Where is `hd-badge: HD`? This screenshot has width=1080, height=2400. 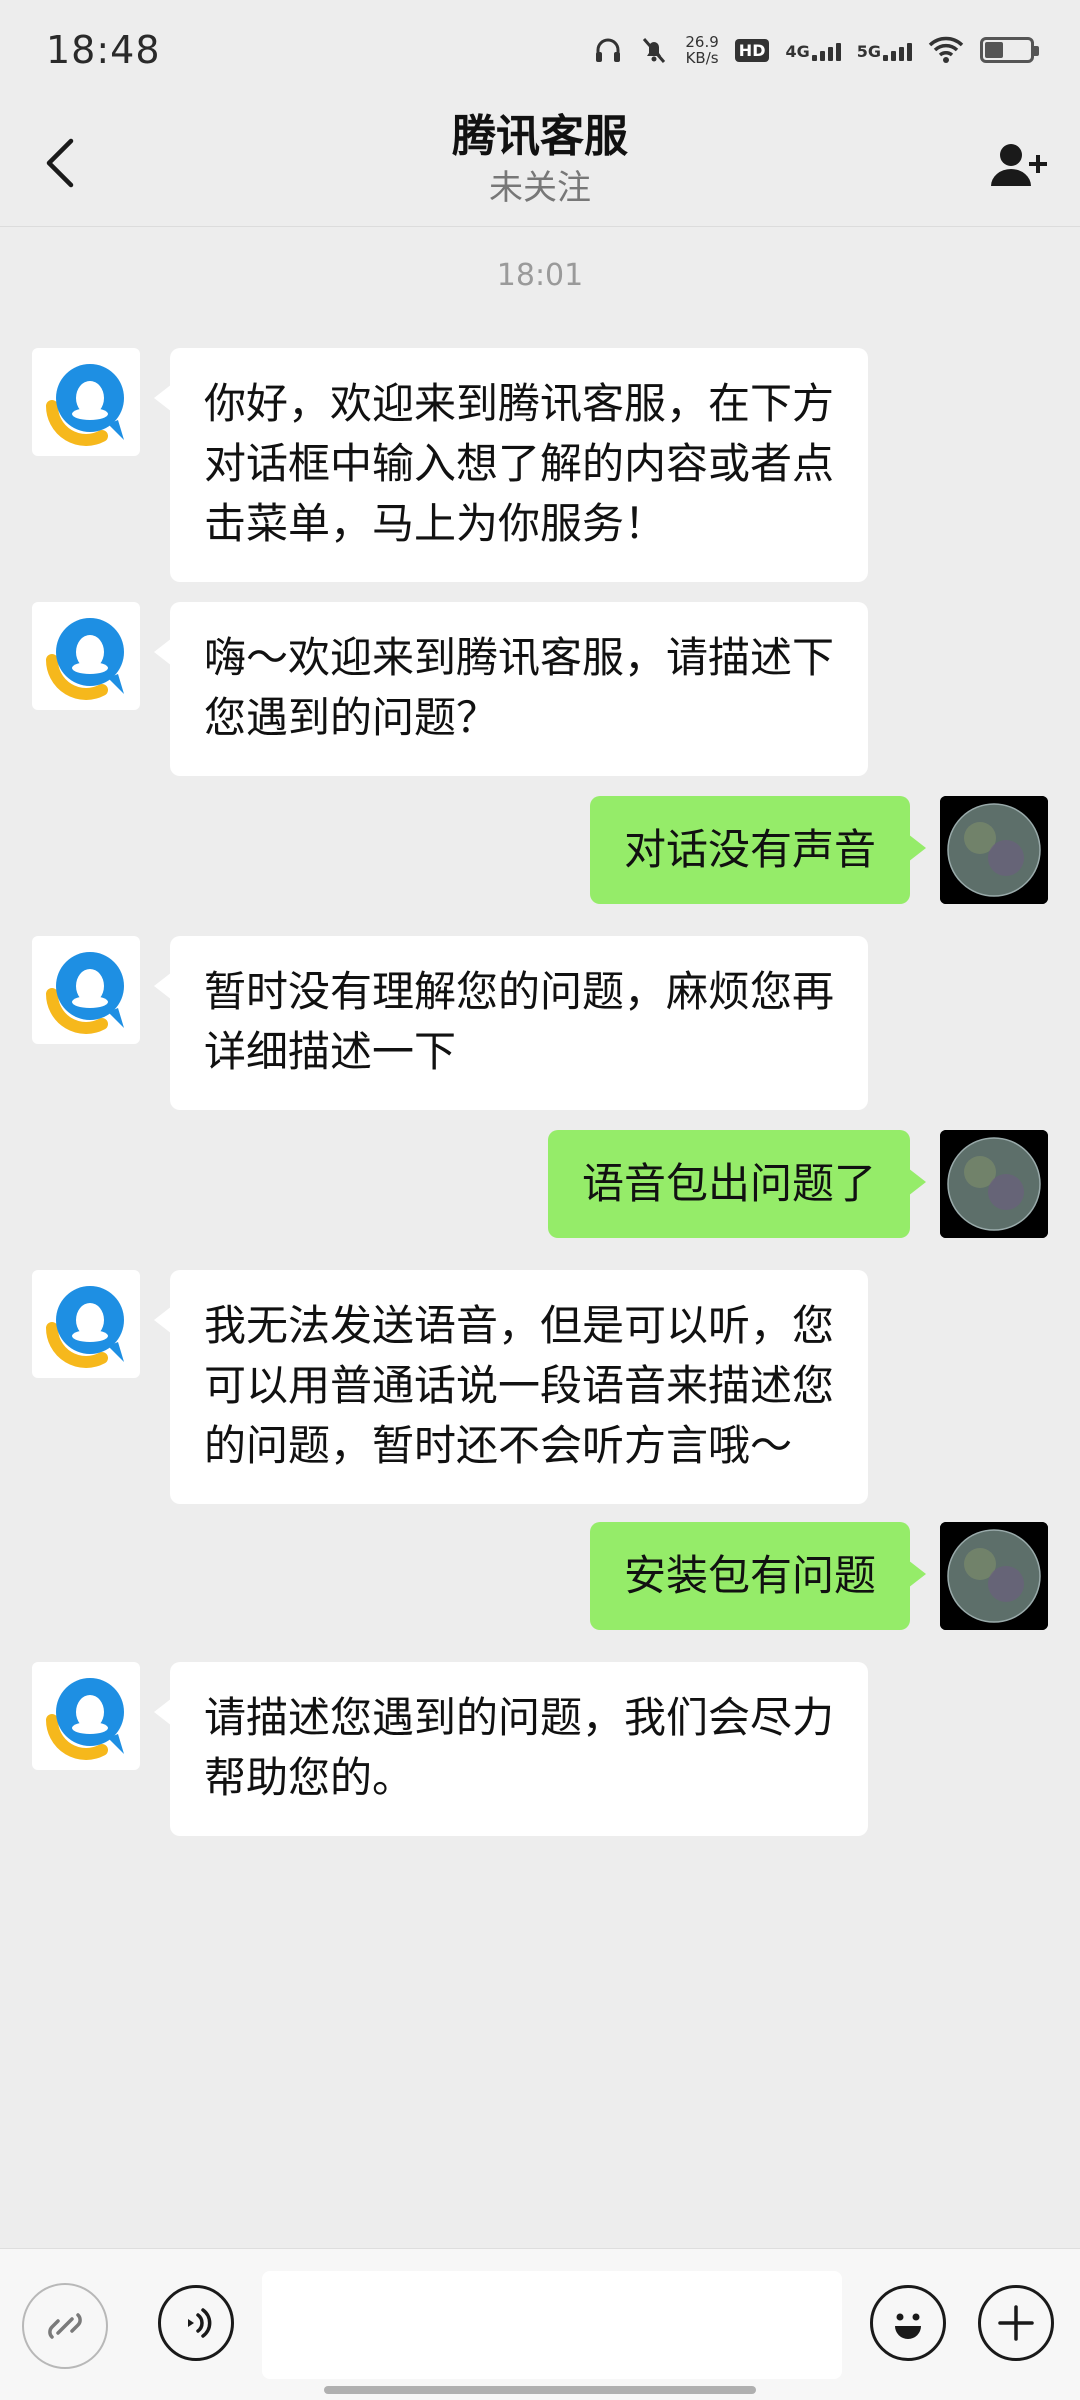
hd-badge: HD is located at coordinates (752, 50).